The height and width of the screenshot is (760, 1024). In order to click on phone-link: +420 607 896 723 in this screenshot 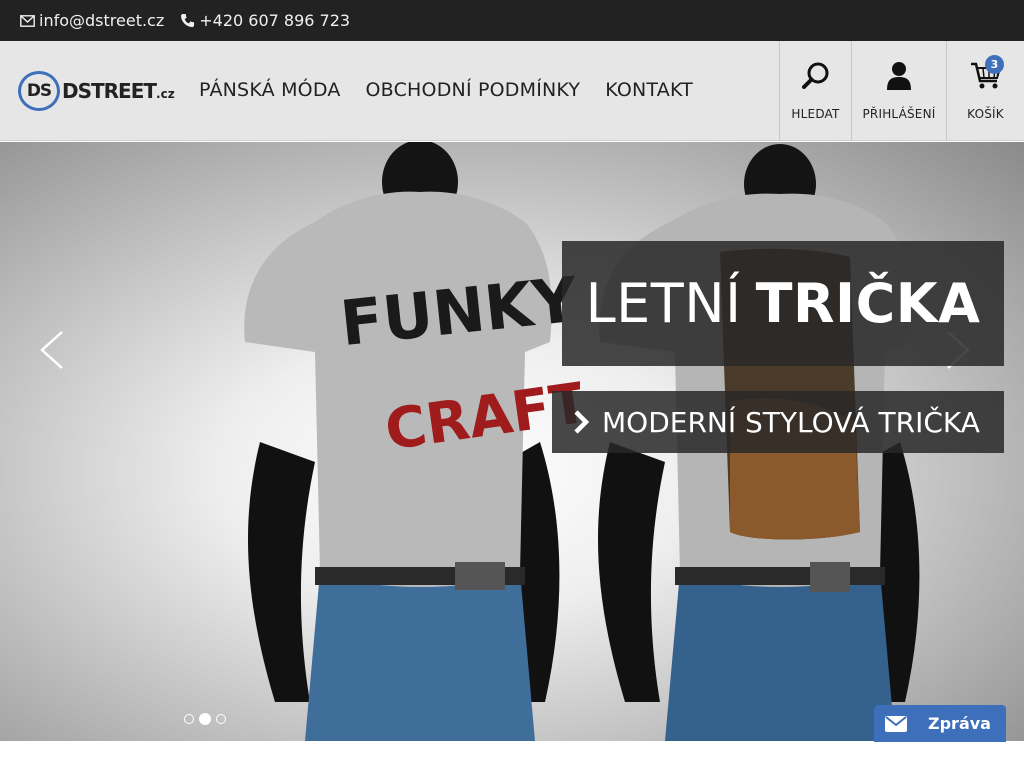, I will do `click(265, 20)`.